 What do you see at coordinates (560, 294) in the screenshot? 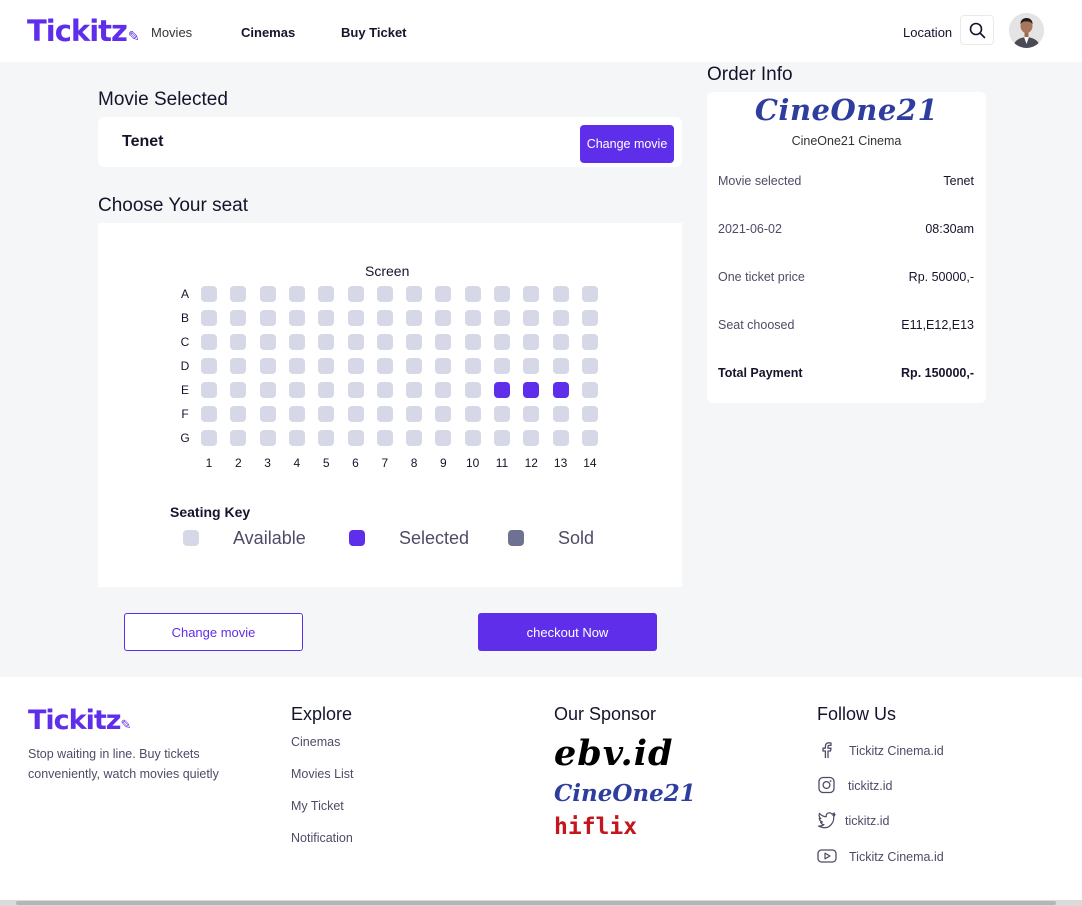
I see `seat-A13` at bounding box center [560, 294].